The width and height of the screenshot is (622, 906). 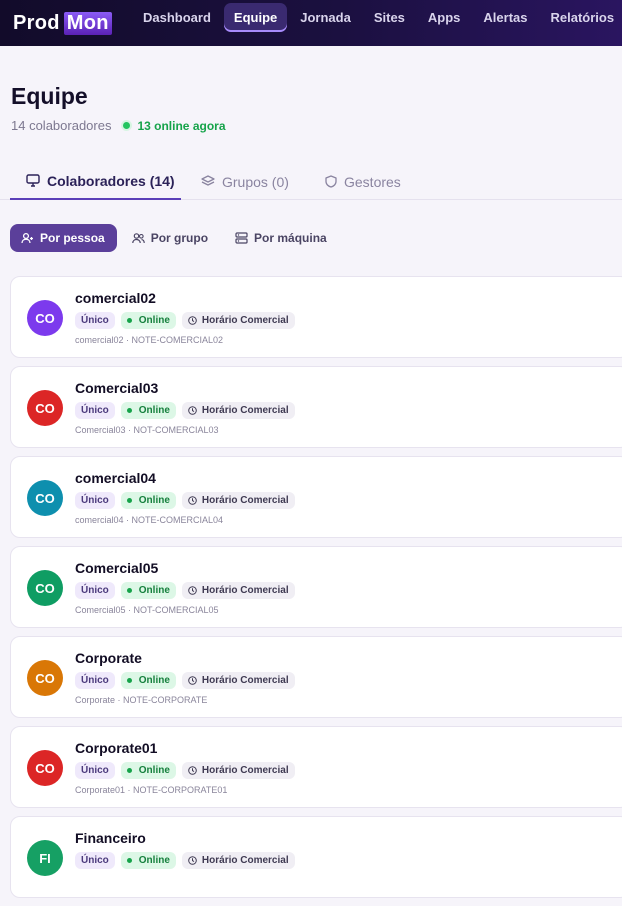 I want to click on collaborator-name: Comercial03, so click(x=117, y=388).